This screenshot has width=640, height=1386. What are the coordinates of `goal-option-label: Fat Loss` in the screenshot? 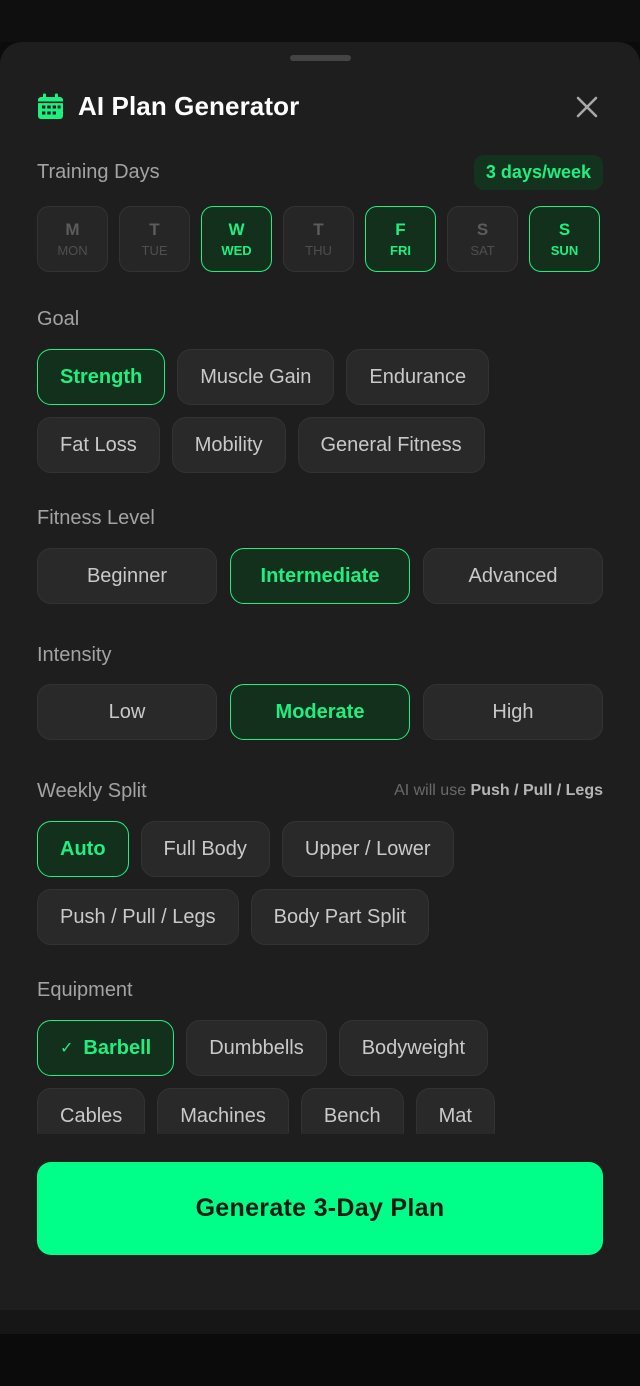 It's located at (98, 444).